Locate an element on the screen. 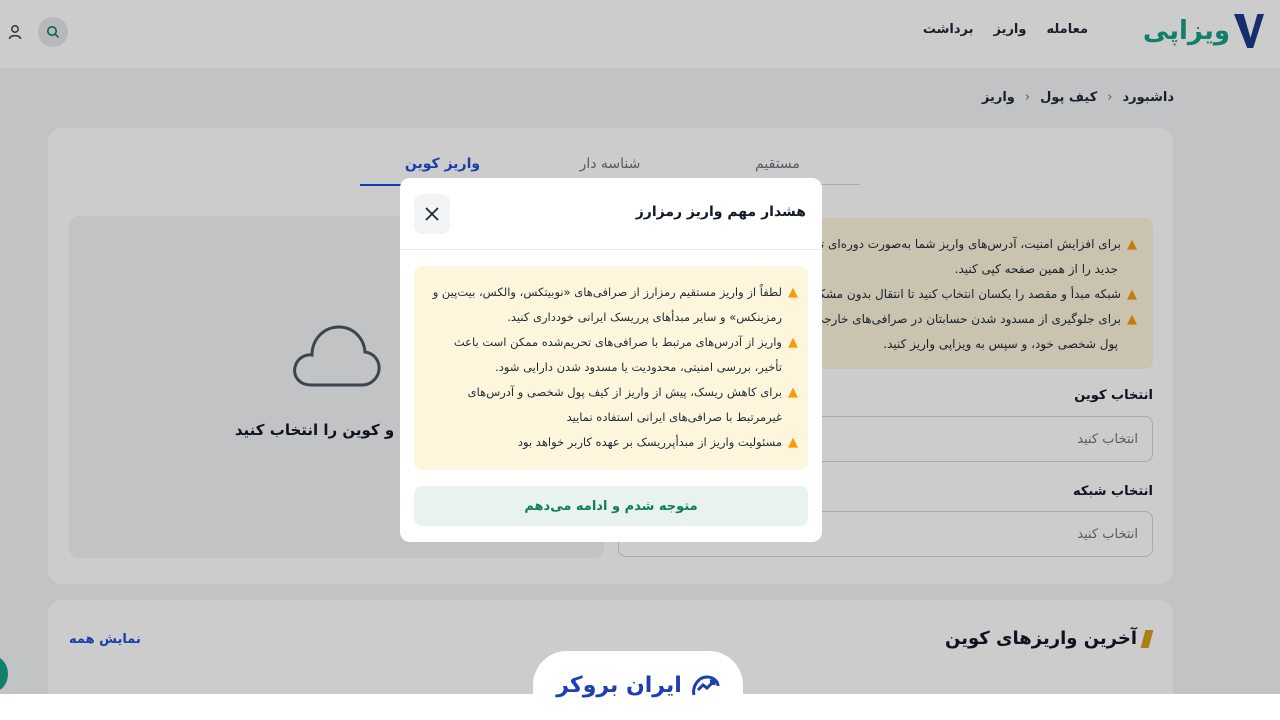 This screenshot has height=720, width=1280. modal-title: هشدار مهم واریز رمزارز is located at coordinates (720, 212).